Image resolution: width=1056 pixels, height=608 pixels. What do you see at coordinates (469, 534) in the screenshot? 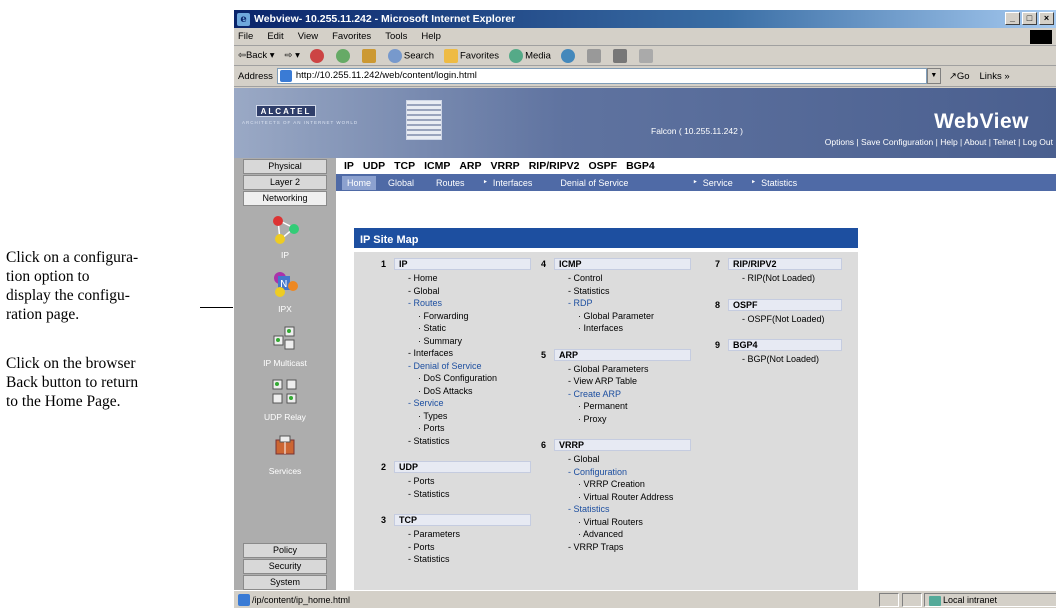
I see `link-tcp-parameters: - Parameters` at bounding box center [469, 534].